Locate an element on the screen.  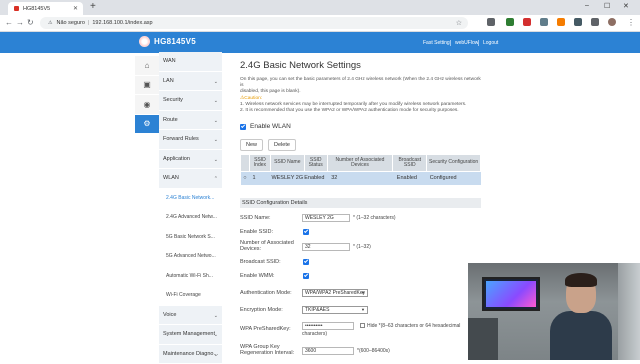
lan-icon: ▣ is located at coordinates (147, 86).